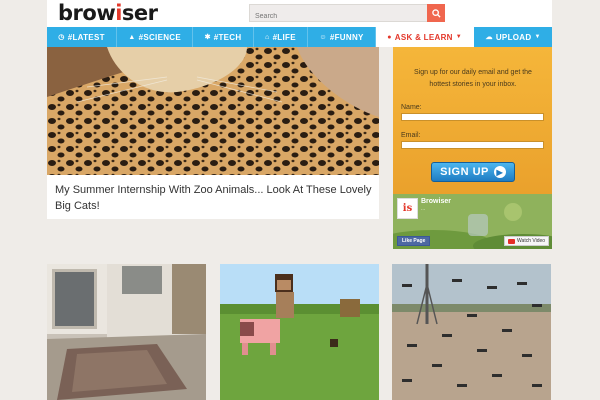 The image size is (600, 400). Describe the element at coordinates (472, 117) in the screenshot. I see `name-field` at that location.